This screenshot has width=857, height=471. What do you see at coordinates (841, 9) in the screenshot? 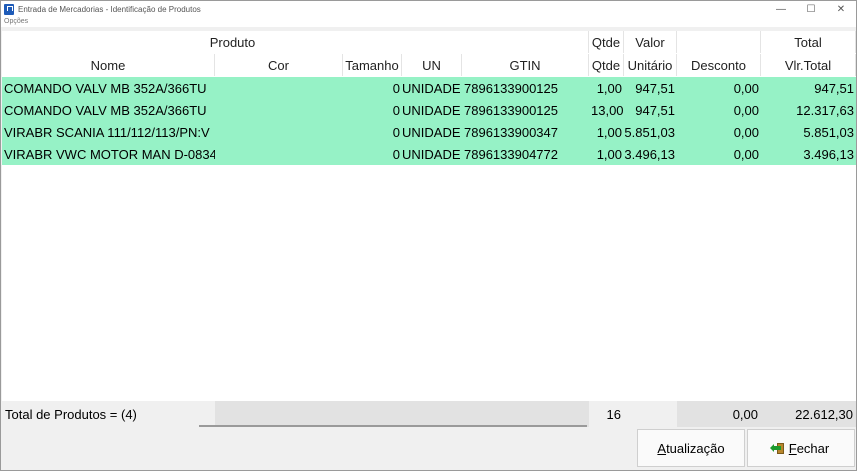
I see `close-button: ✕` at bounding box center [841, 9].